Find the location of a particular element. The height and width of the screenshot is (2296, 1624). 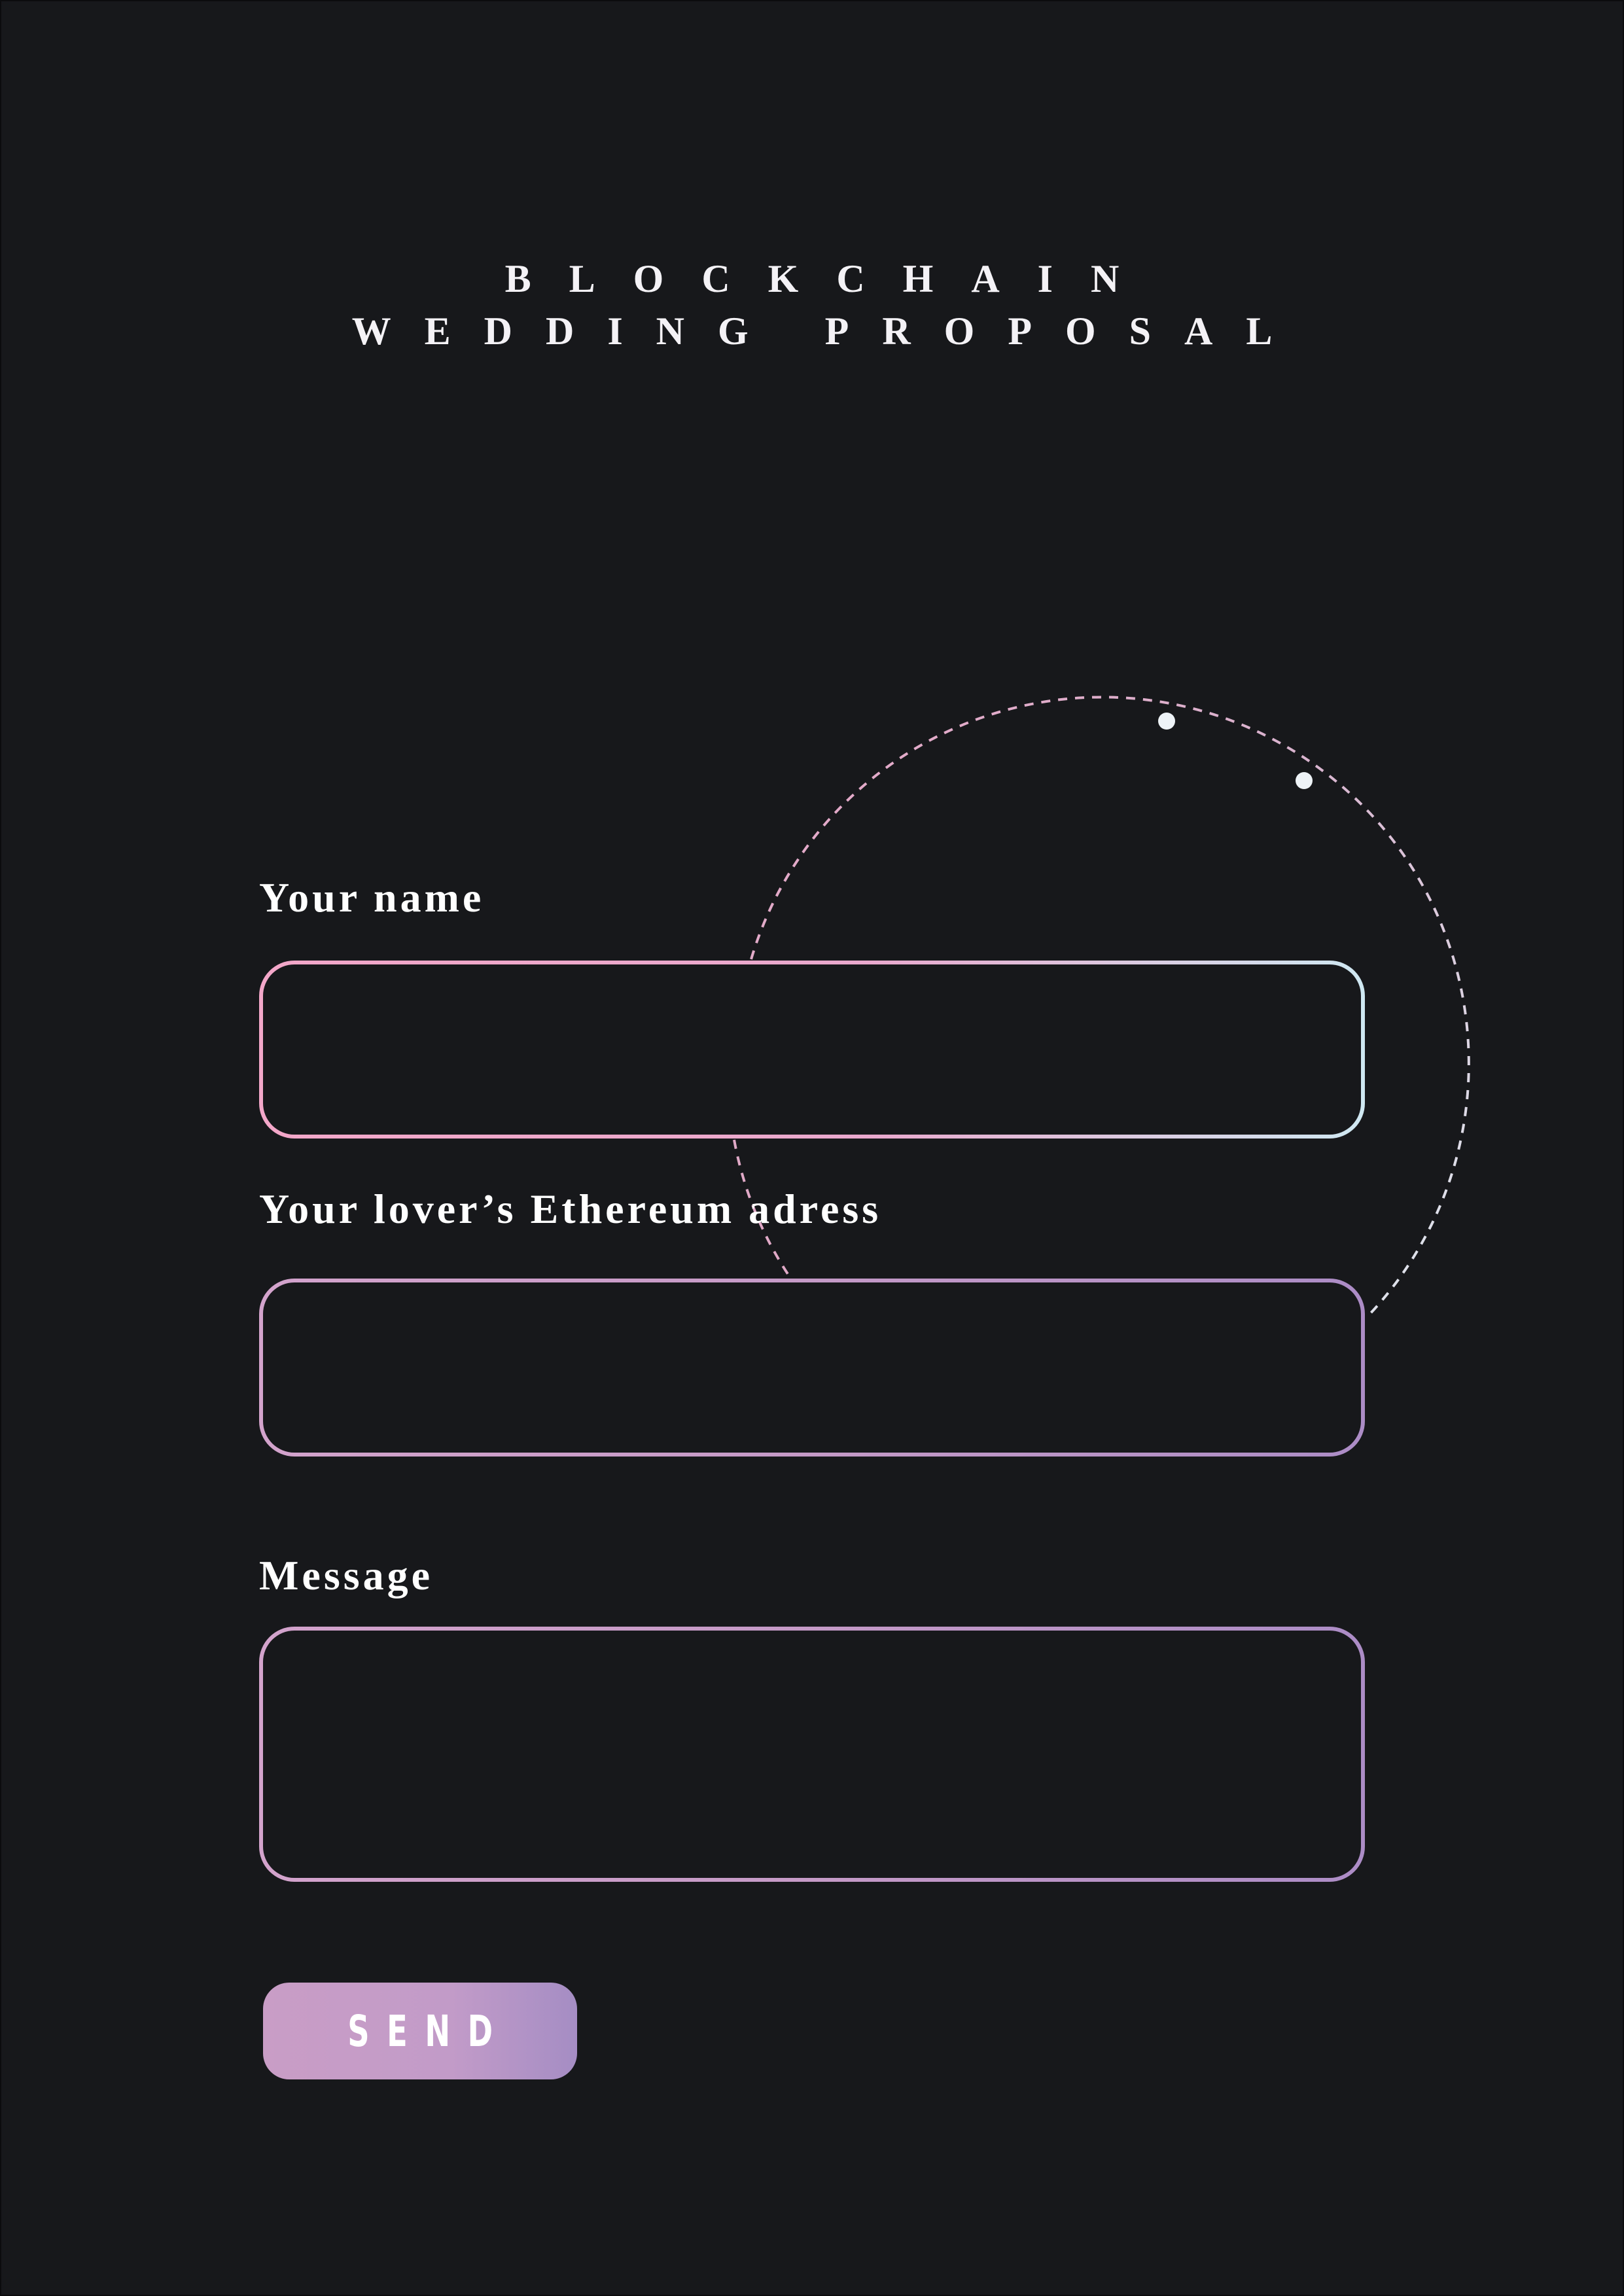

name-label: Your name is located at coordinates (372, 897).